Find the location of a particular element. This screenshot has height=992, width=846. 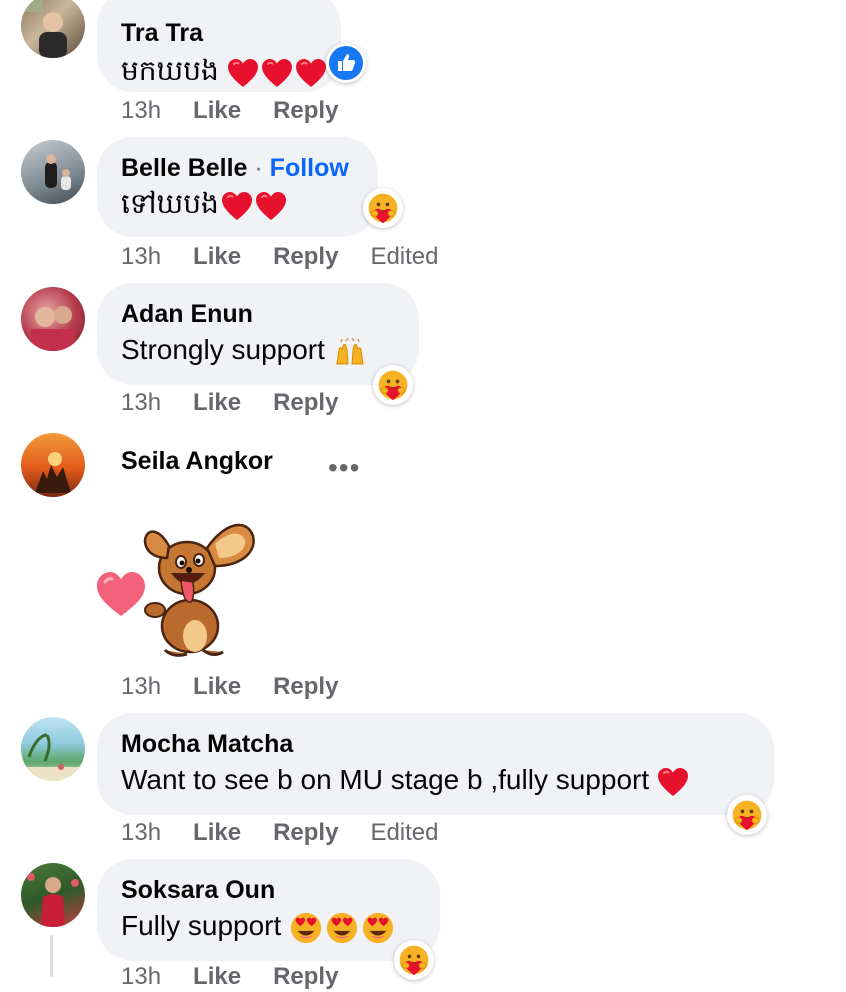

author-name: Mocha Matcha is located at coordinates (435, 744).